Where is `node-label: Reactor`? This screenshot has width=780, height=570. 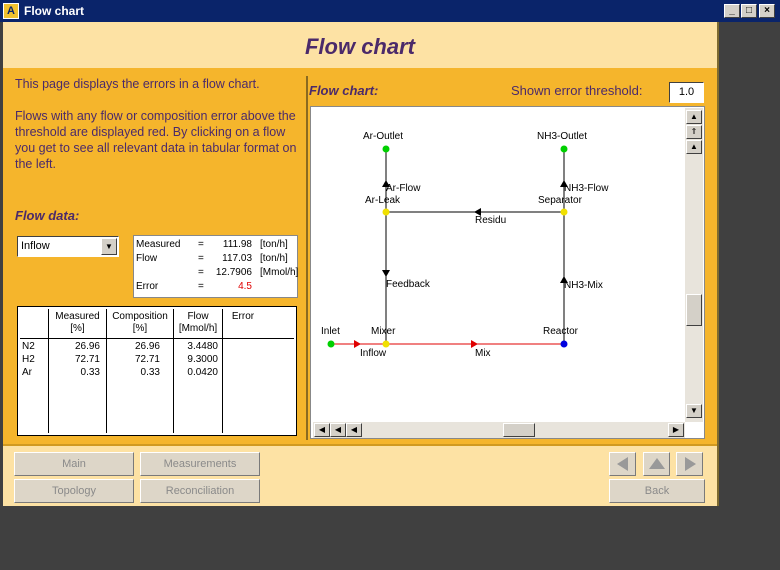 node-label: Reactor is located at coordinates (561, 331).